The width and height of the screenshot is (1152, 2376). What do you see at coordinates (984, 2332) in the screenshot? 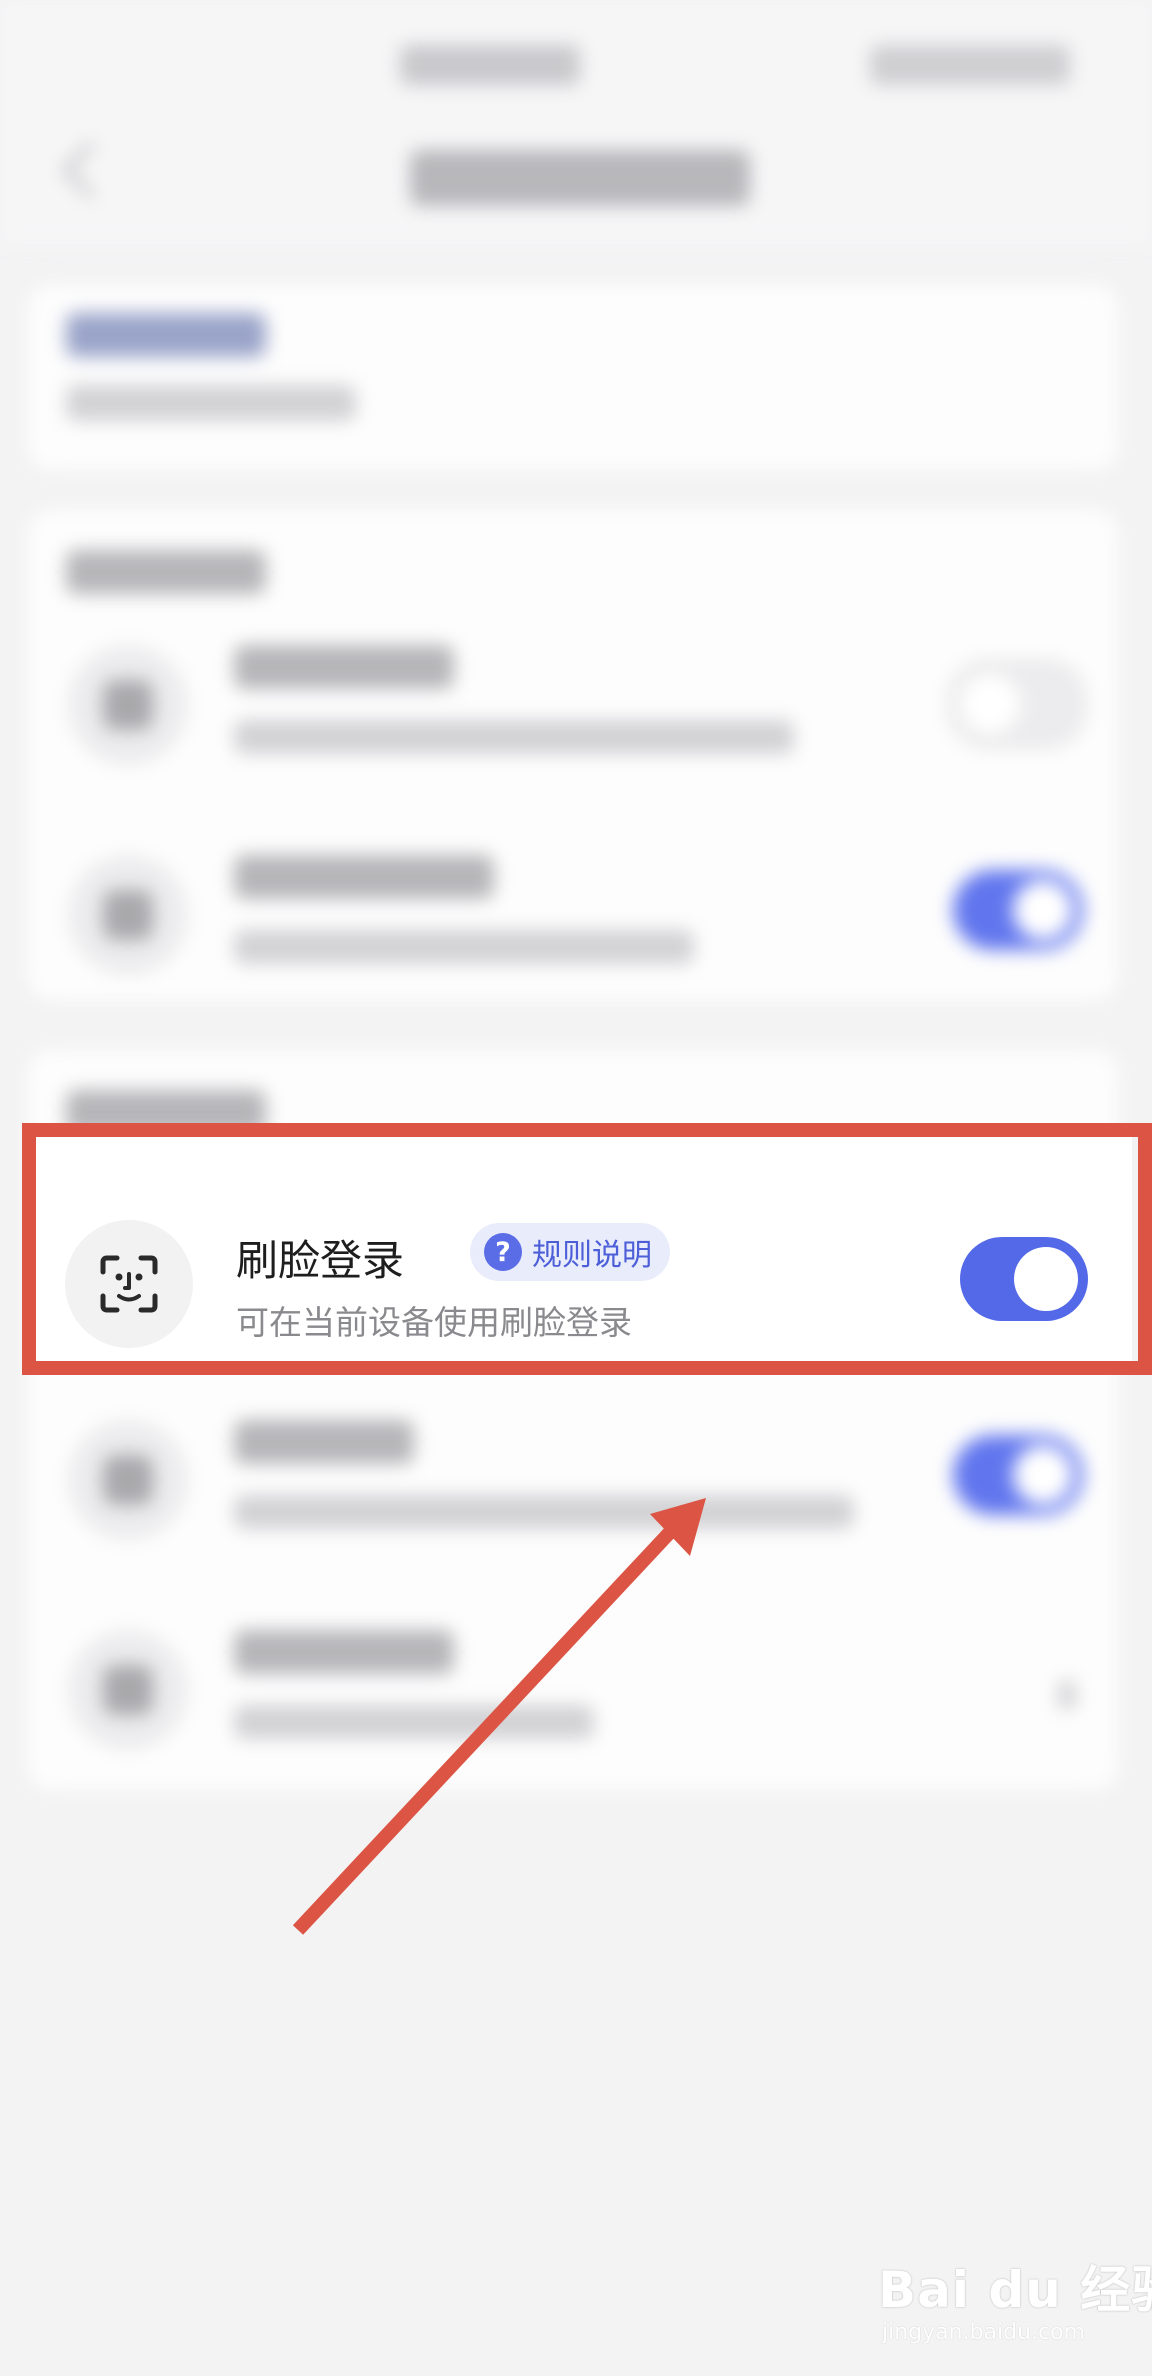
I see `watermark-url: jingyan.baidu.com` at bounding box center [984, 2332].